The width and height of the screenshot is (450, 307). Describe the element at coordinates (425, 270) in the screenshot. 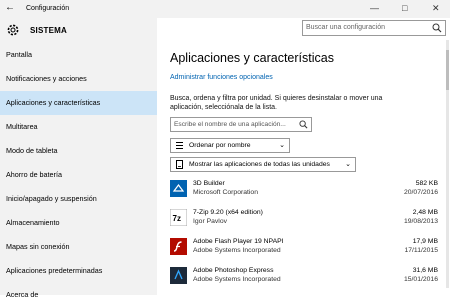

I see `app-size: 31,6 MB` at that location.